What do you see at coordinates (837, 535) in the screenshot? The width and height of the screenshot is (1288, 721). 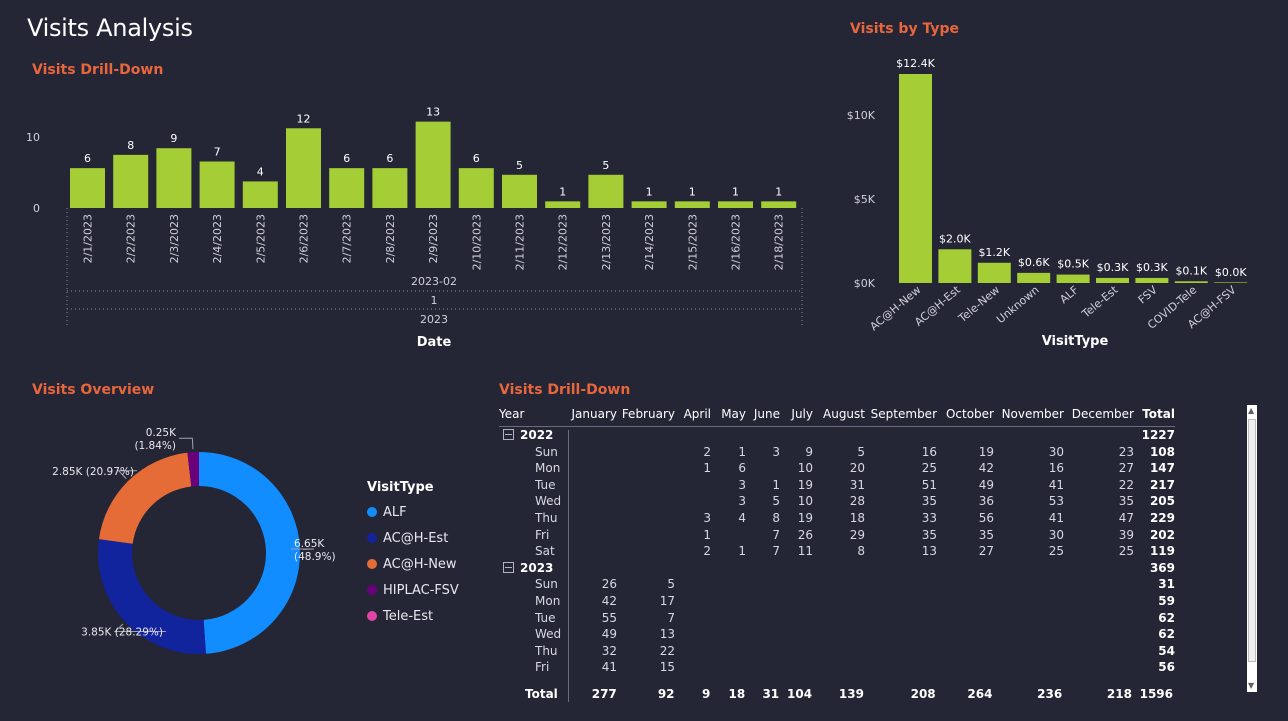 I see `matrix-row: Fri 1 7 26 29 35 35 30 39 202` at bounding box center [837, 535].